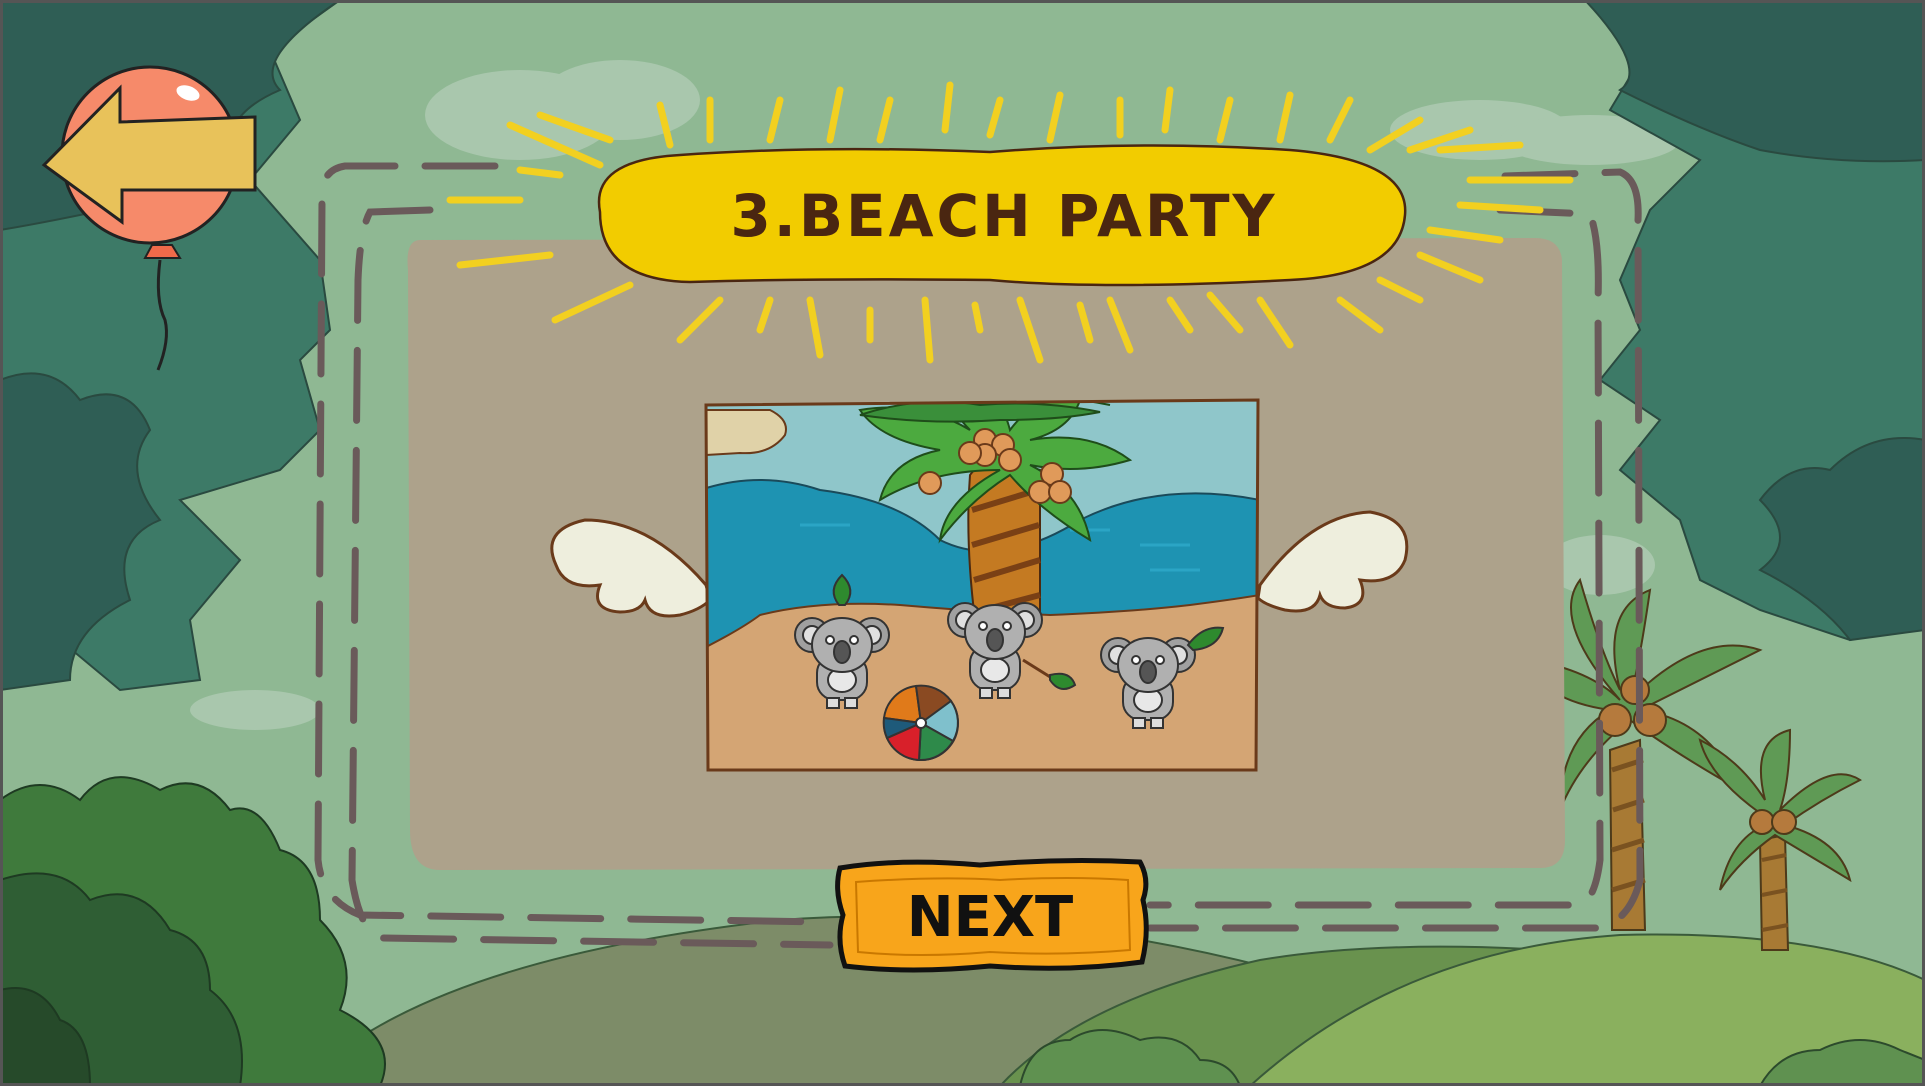 The width and height of the screenshot is (1925, 1086). Describe the element at coordinates (992, 919) in the screenshot. I see `next-button` at that location.